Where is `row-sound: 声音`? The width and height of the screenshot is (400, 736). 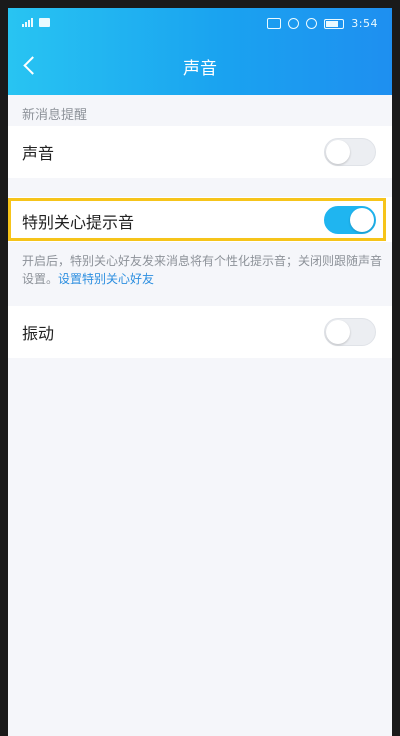
row-sound: 声音 is located at coordinates (200, 152).